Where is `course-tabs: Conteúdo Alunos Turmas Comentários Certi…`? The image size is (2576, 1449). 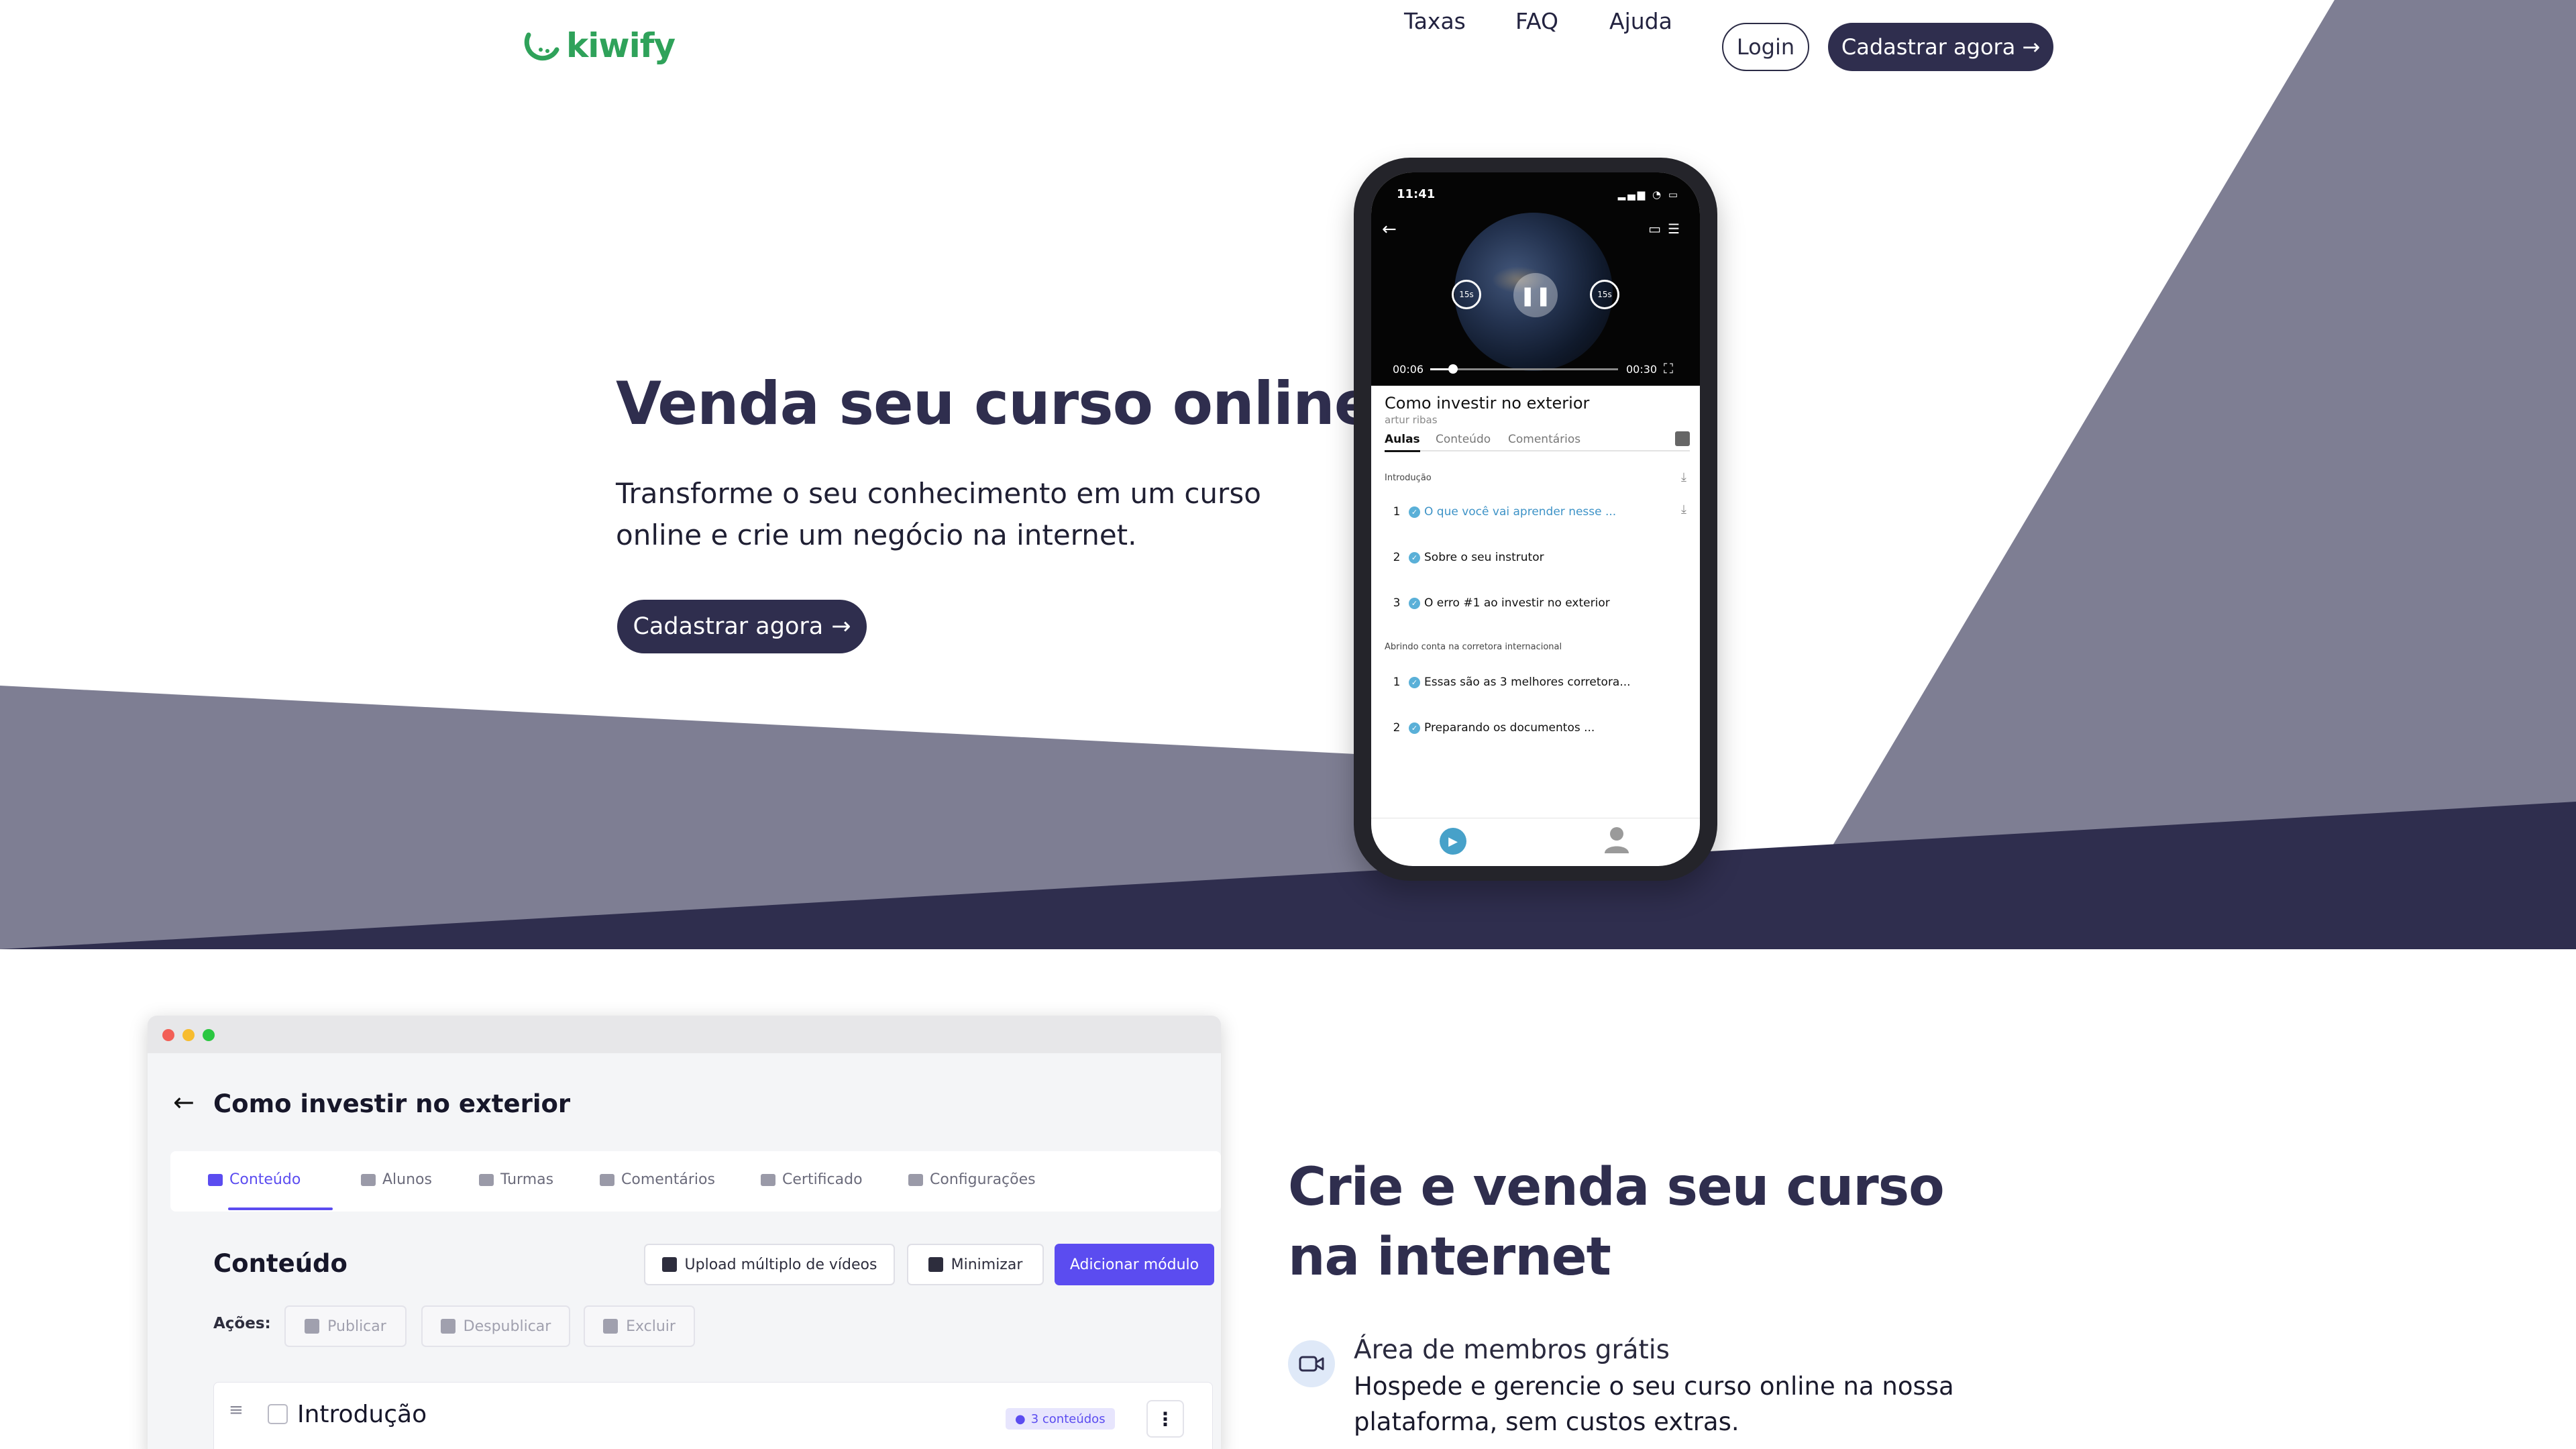
course-tabs: Conteúdo Alunos Turmas Comentários Certi… is located at coordinates (695, 1181).